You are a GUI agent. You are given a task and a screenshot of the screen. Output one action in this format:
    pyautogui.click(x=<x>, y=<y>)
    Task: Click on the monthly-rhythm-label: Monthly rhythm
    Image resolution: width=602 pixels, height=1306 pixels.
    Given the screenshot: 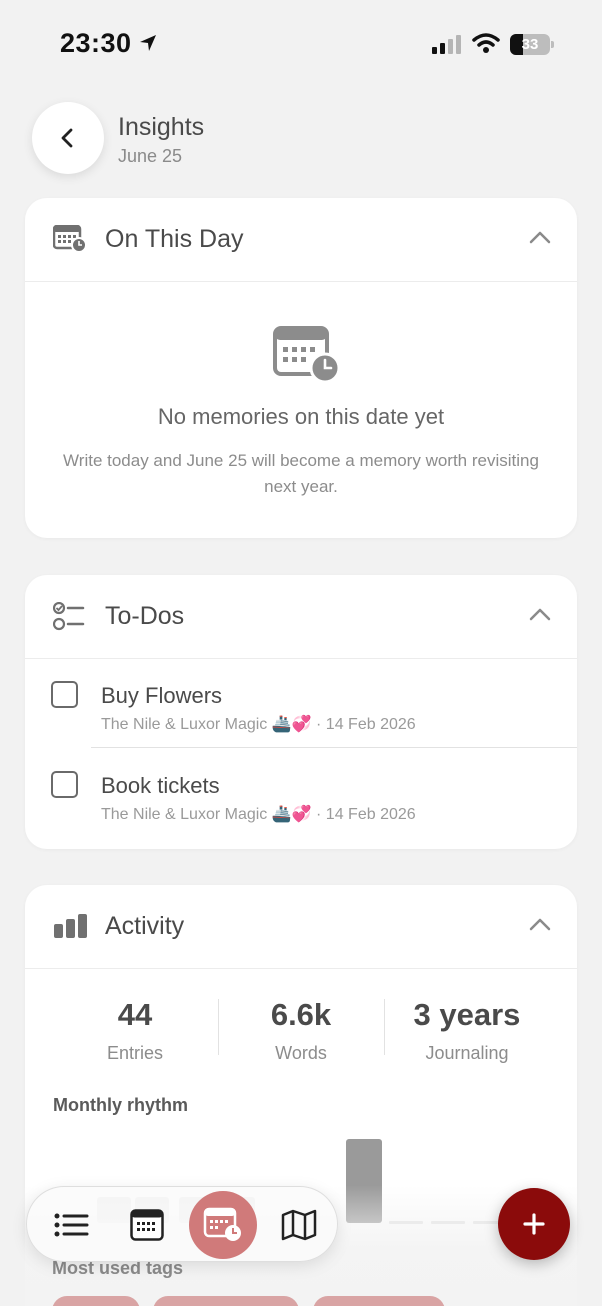 What is the action you would take?
    pyautogui.click(x=120, y=1105)
    